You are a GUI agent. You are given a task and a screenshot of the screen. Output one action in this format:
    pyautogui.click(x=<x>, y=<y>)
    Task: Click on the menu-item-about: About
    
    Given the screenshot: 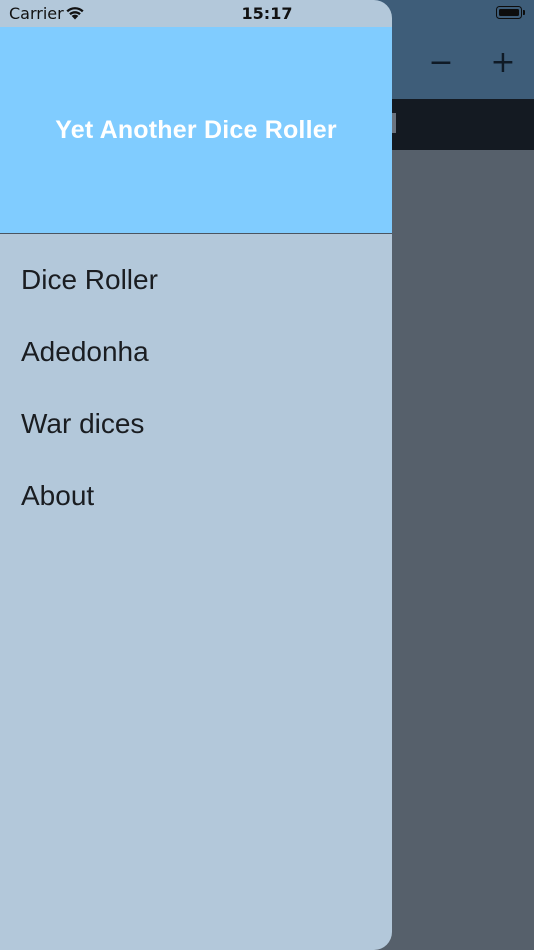 What is the action you would take?
    pyautogui.click(x=196, y=496)
    